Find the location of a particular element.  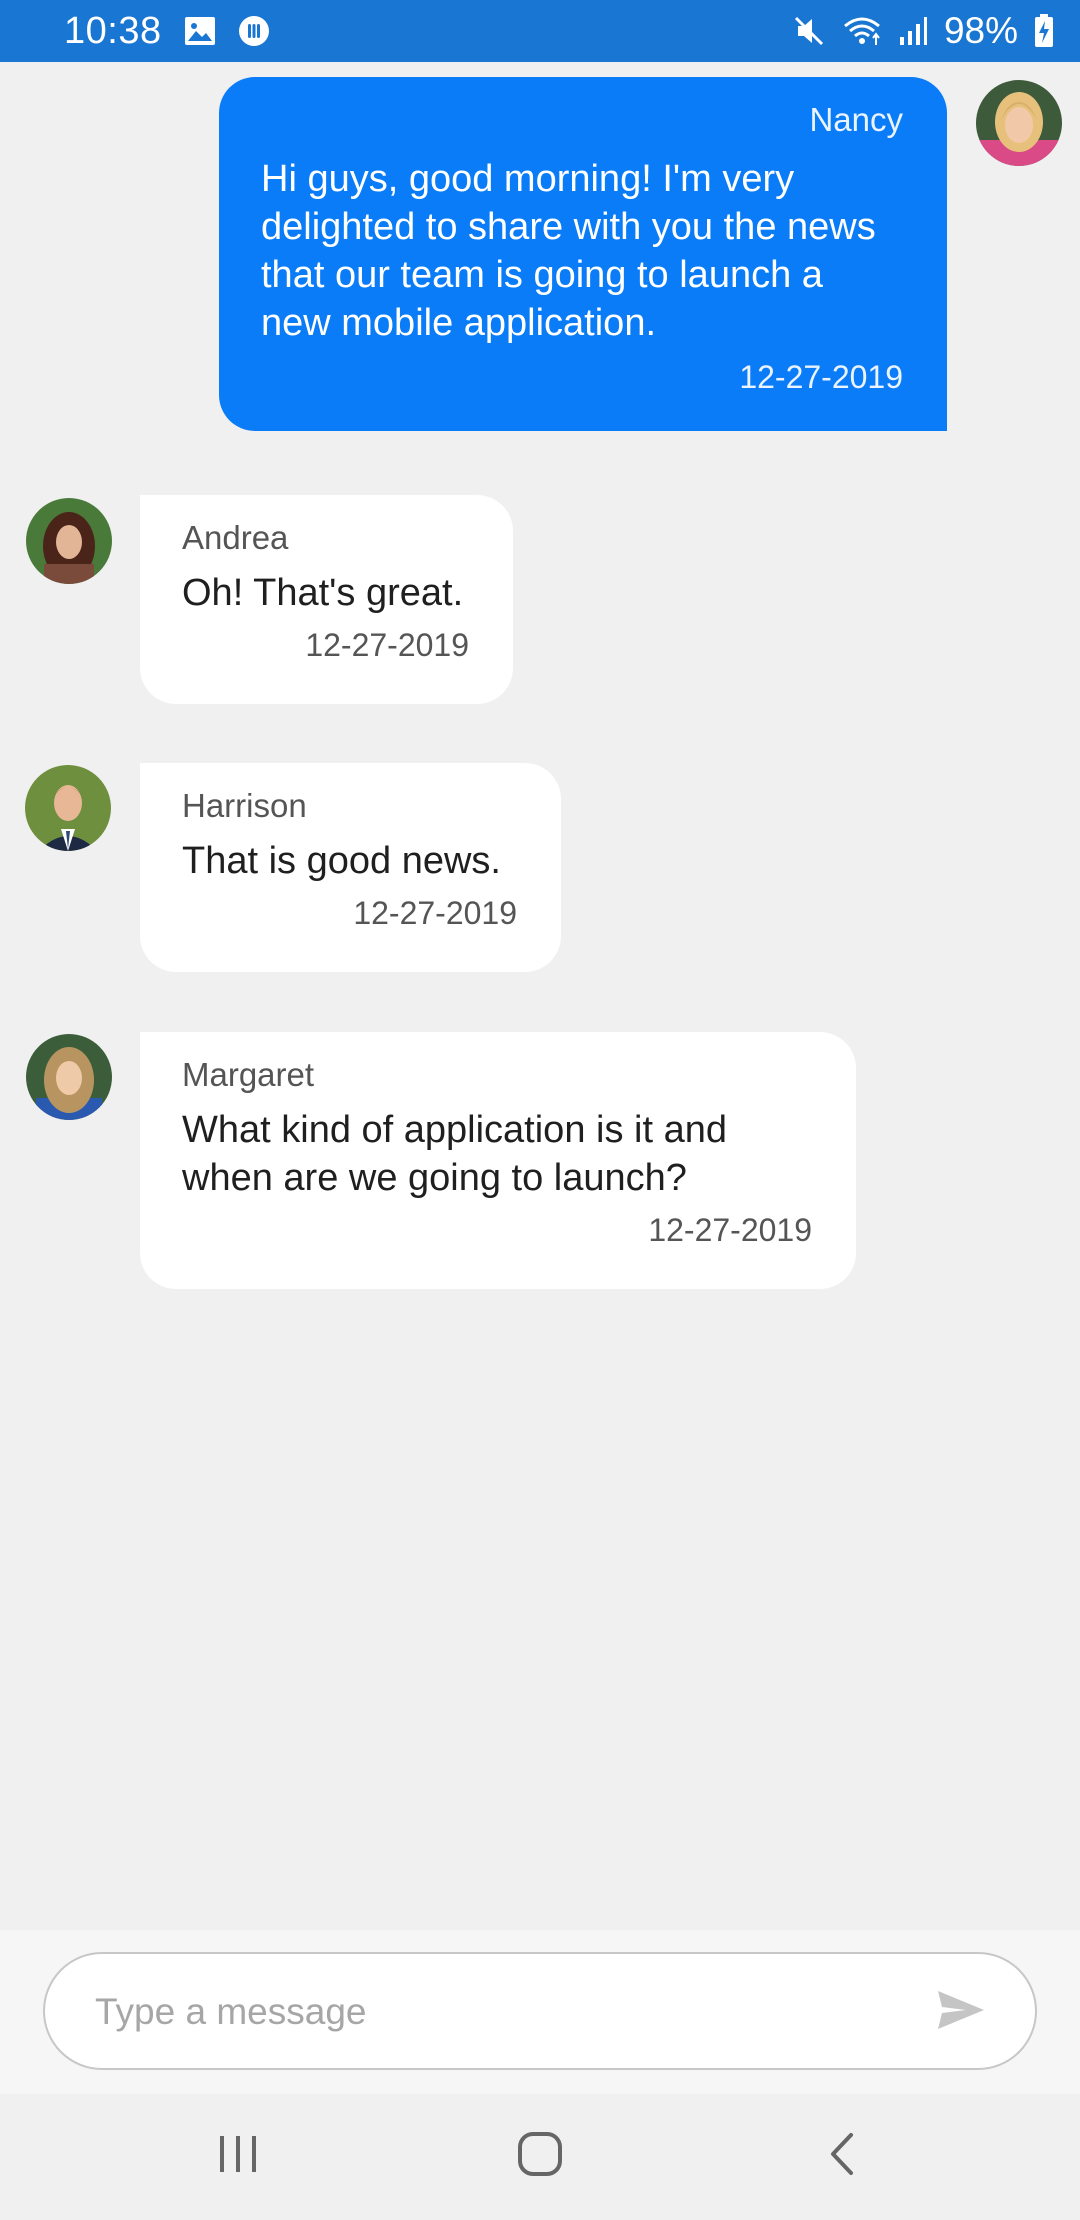

message-composer is located at coordinates (540, 2012).